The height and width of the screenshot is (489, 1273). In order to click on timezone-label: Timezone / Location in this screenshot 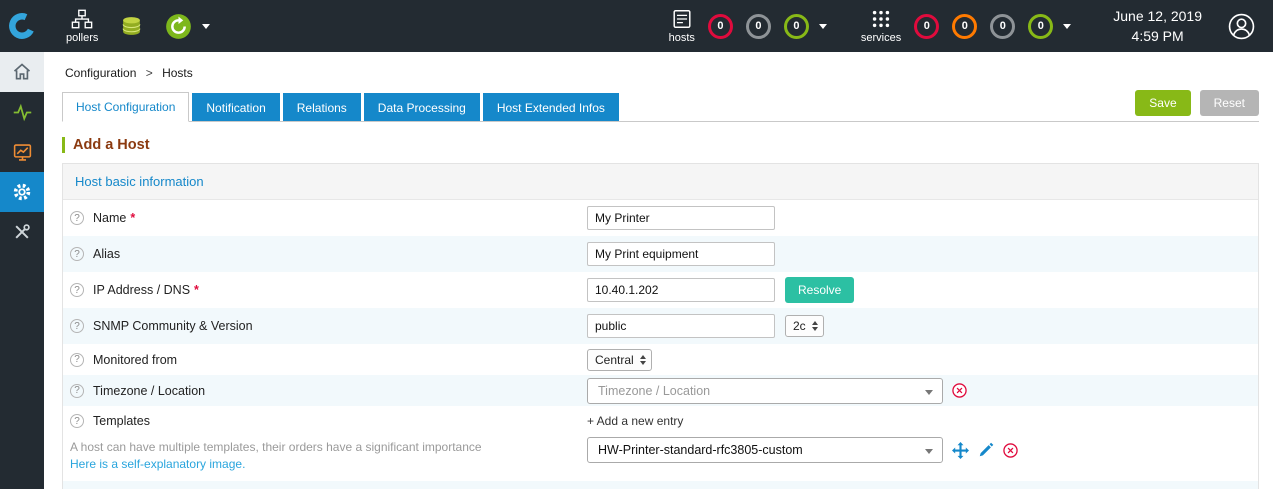, I will do `click(149, 390)`.